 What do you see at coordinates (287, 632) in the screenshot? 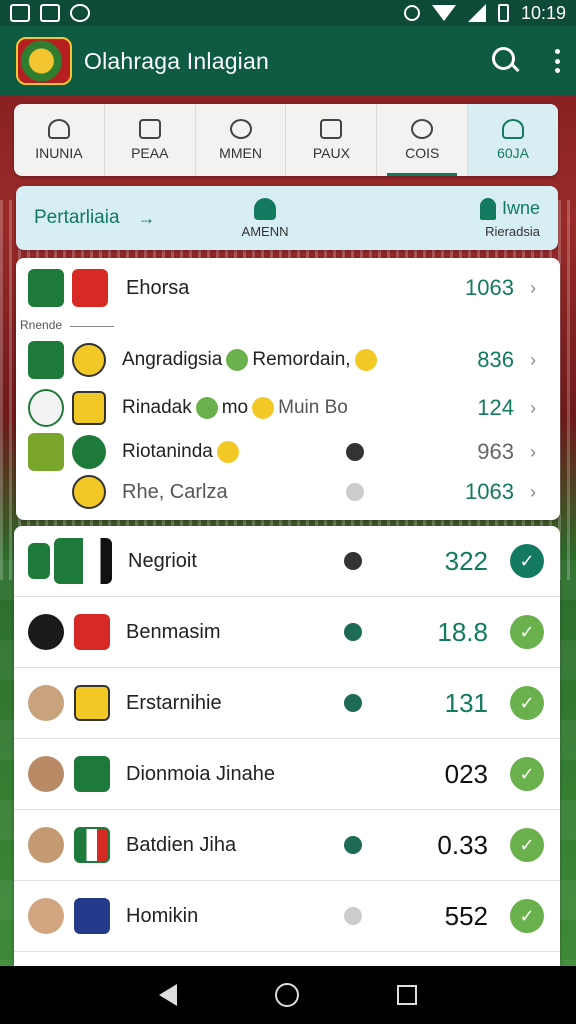
I see `table-row: Benmasim 18.8 ✓` at bounding box center [287, 632].